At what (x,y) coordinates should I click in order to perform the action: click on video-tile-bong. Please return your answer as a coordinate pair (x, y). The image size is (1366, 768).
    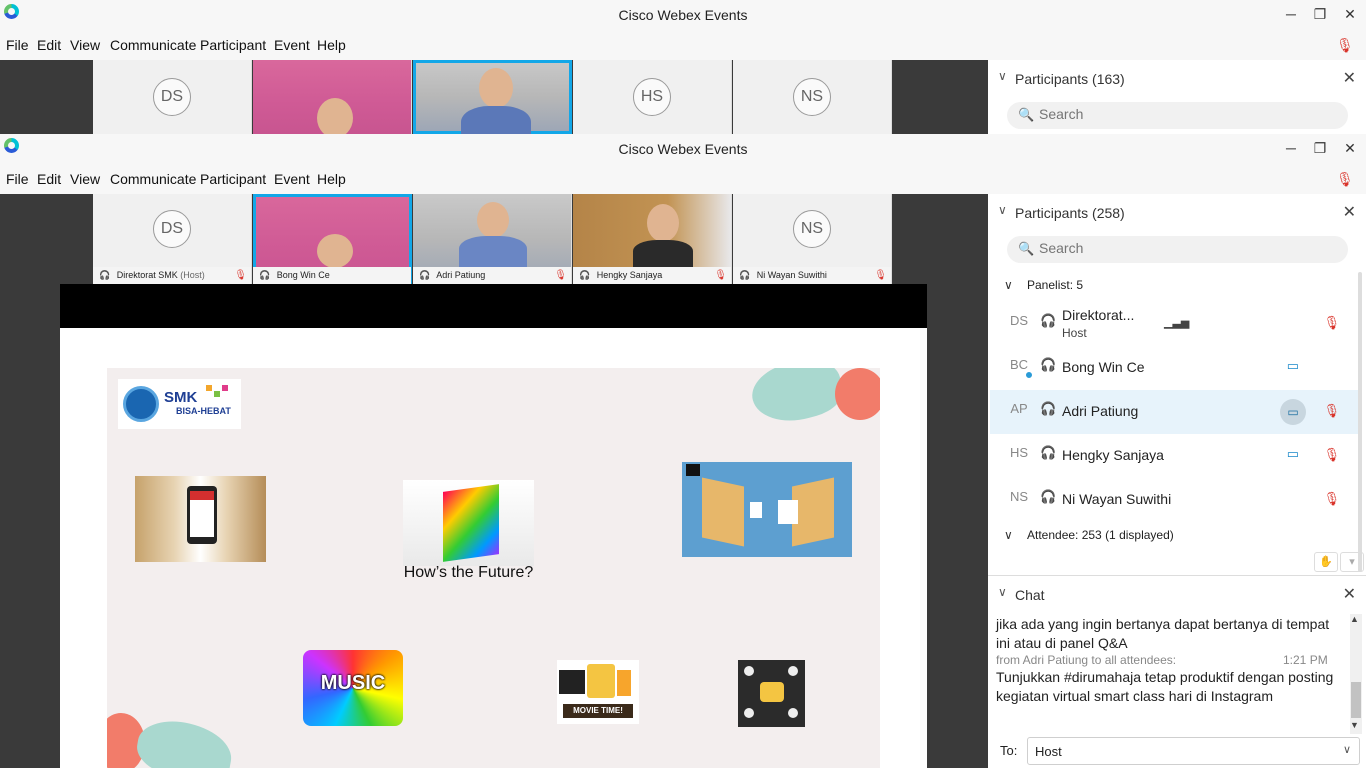
    Looking at the image, I should click on (332, 97).